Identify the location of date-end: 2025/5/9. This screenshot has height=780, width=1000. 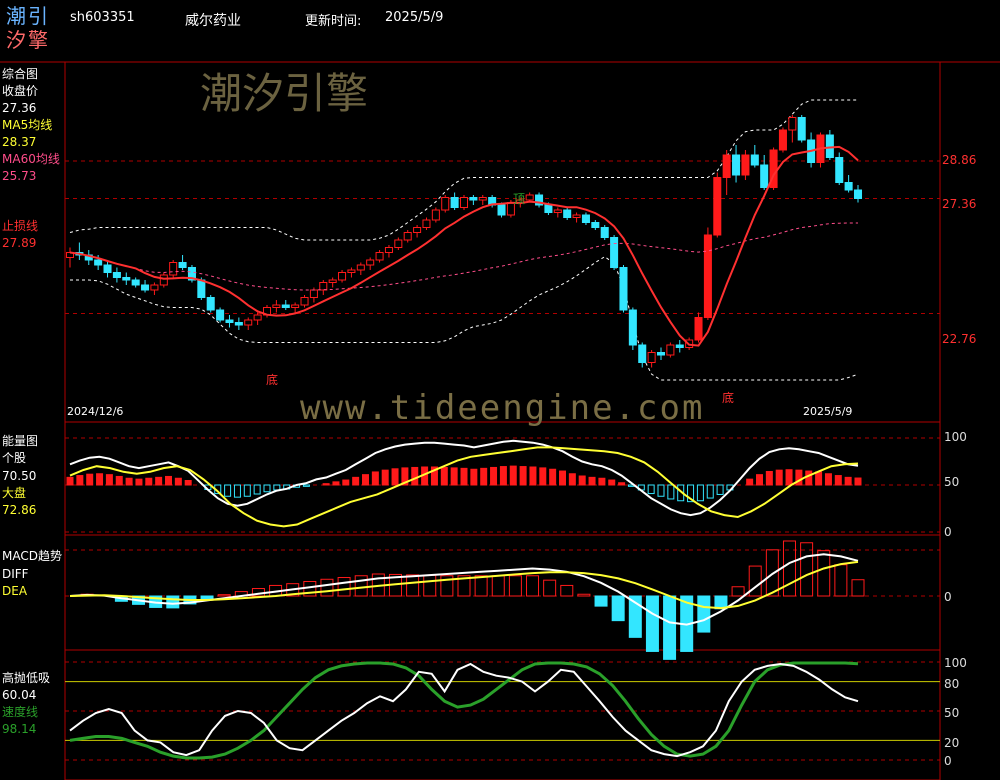
(828, 411).